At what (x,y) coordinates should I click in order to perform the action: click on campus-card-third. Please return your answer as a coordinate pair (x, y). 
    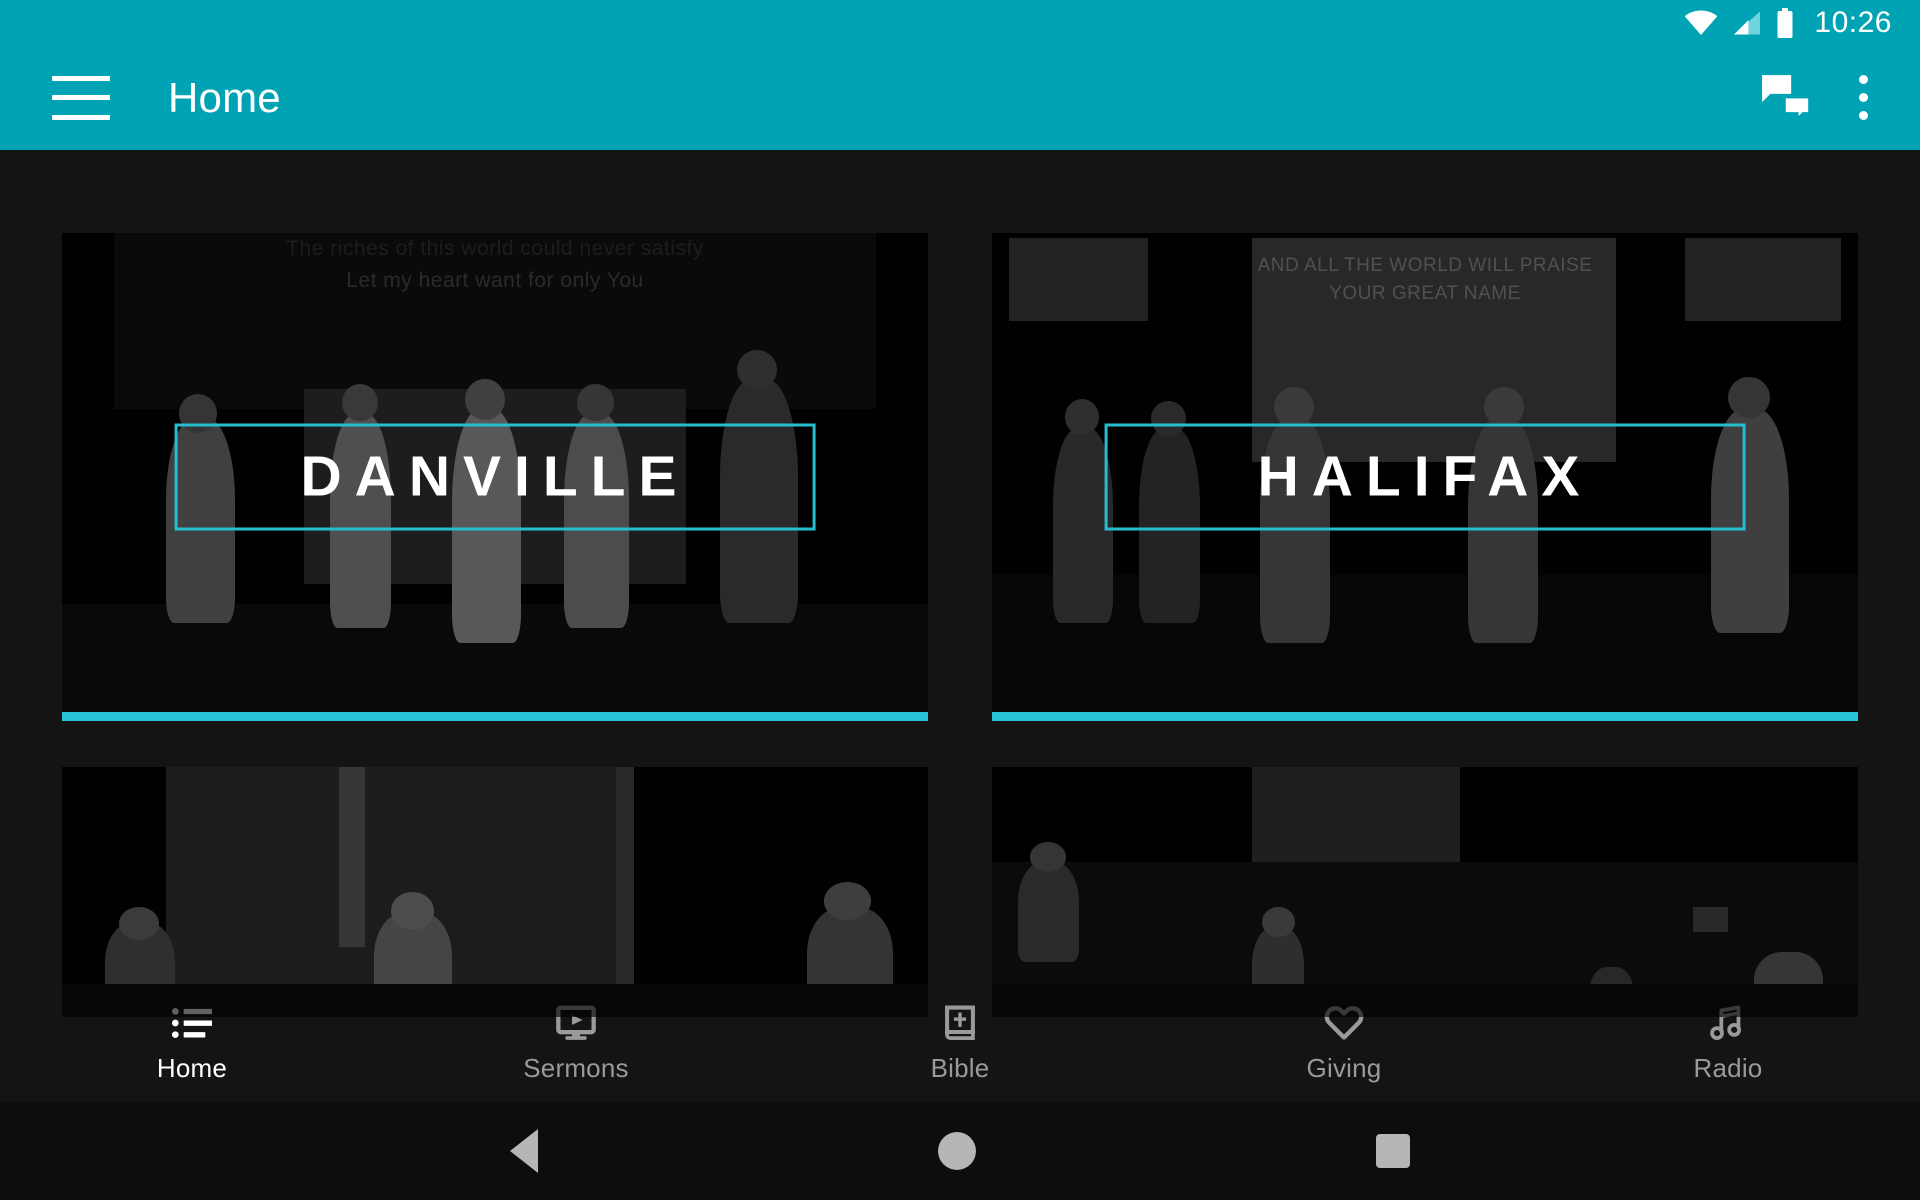
    Looking at the image, I should click on (495, 892).